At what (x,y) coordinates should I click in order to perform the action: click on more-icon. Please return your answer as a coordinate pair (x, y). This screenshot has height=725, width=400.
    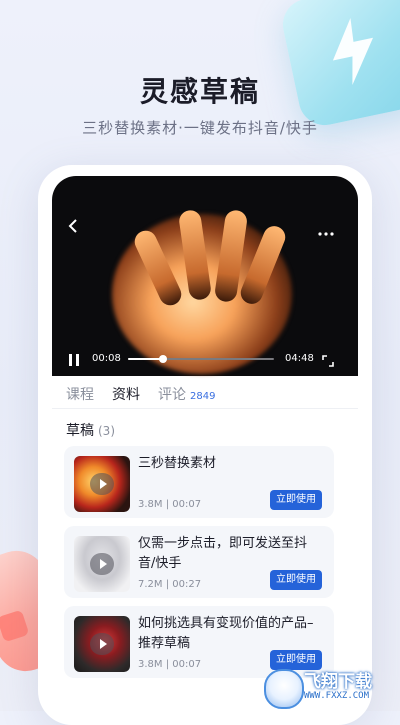
    Looking at the image, I should click on (326, 231).